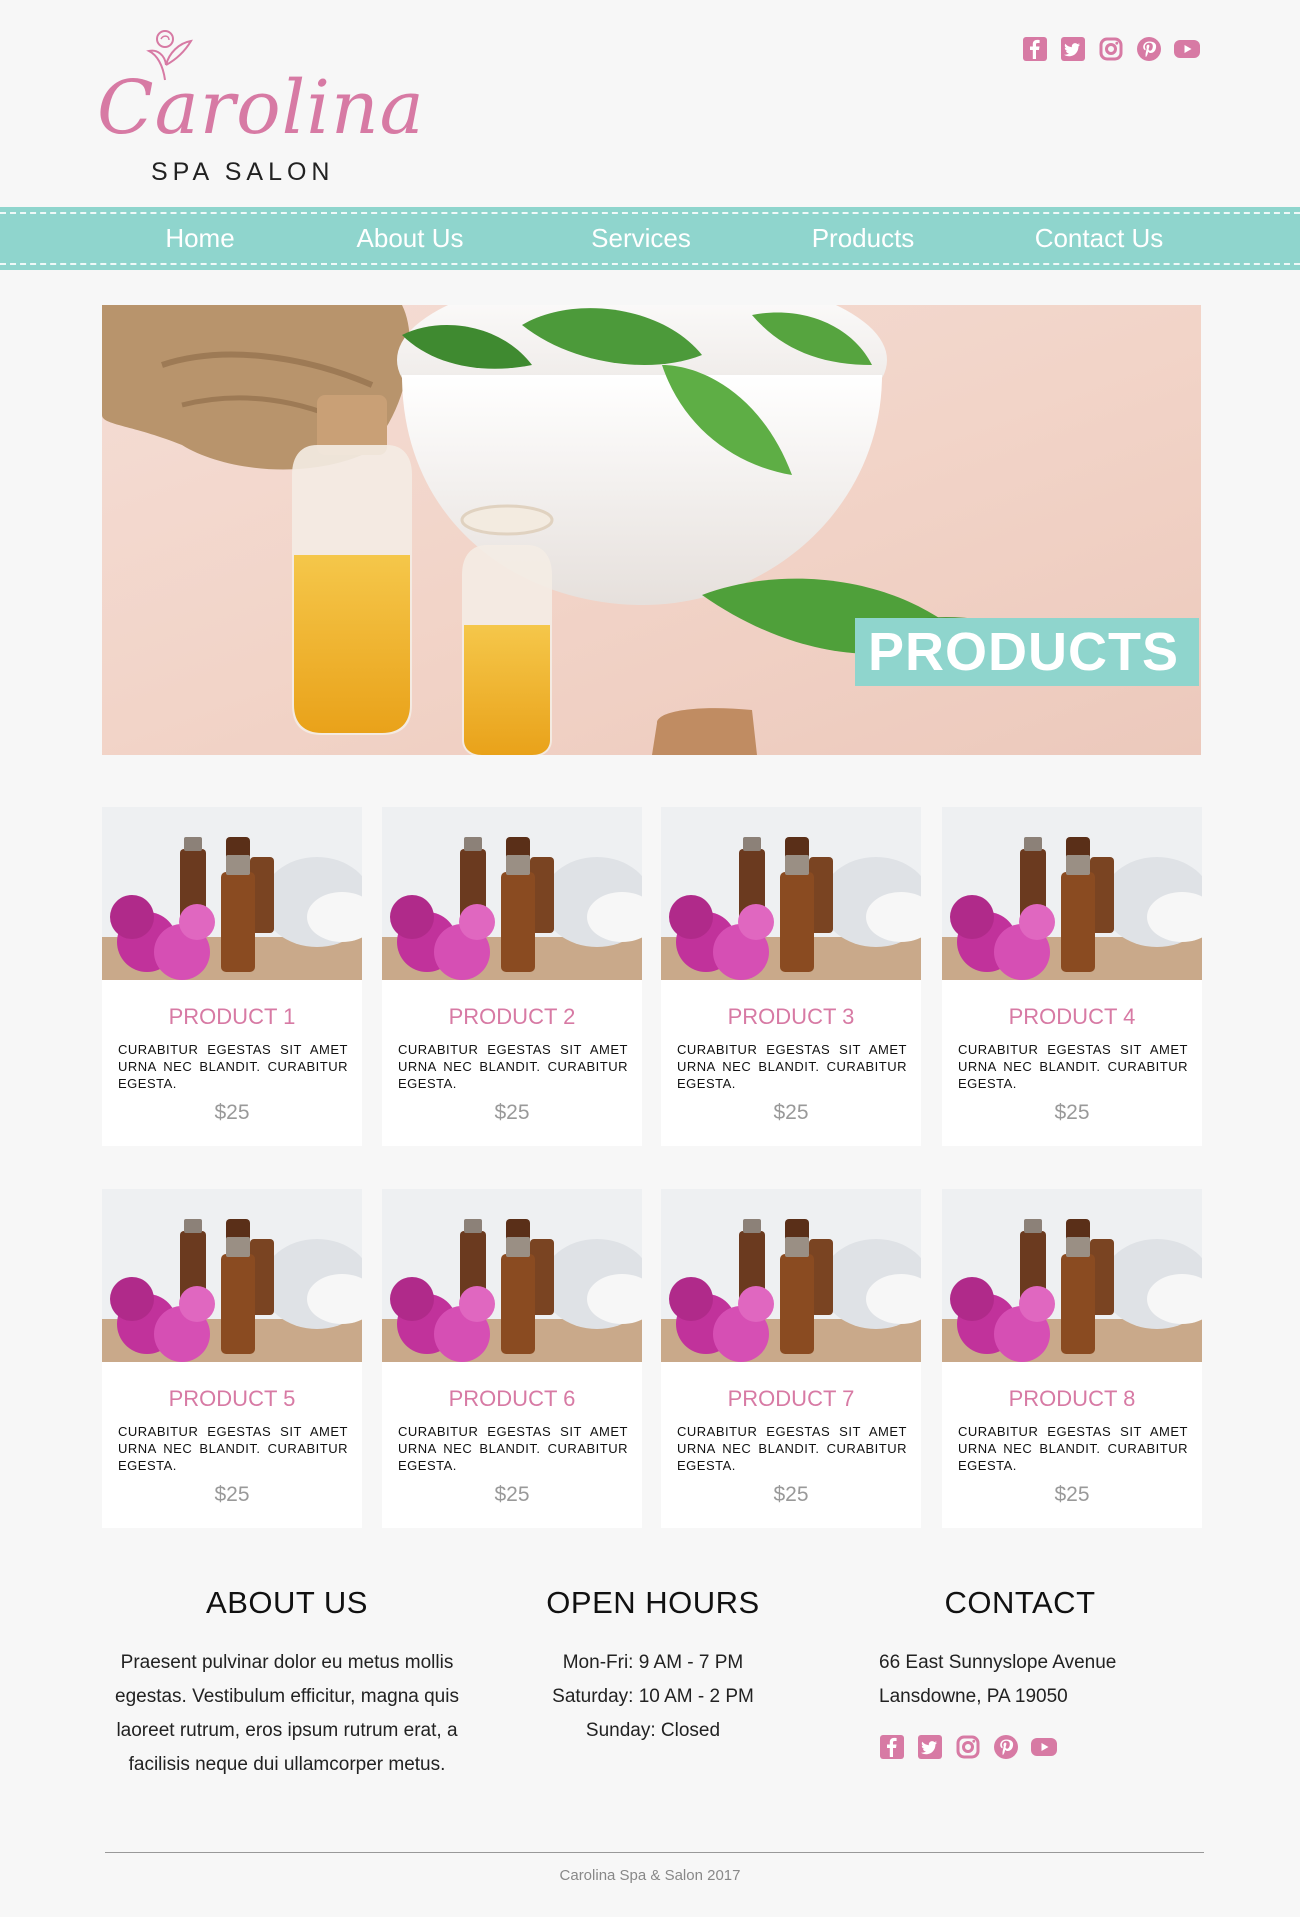 This screenshot has width=1300, height=1917. Describe the element at coordinates (1099, 238) in the screenshot. I see `nav-contact-us: Contact Us` at that location.